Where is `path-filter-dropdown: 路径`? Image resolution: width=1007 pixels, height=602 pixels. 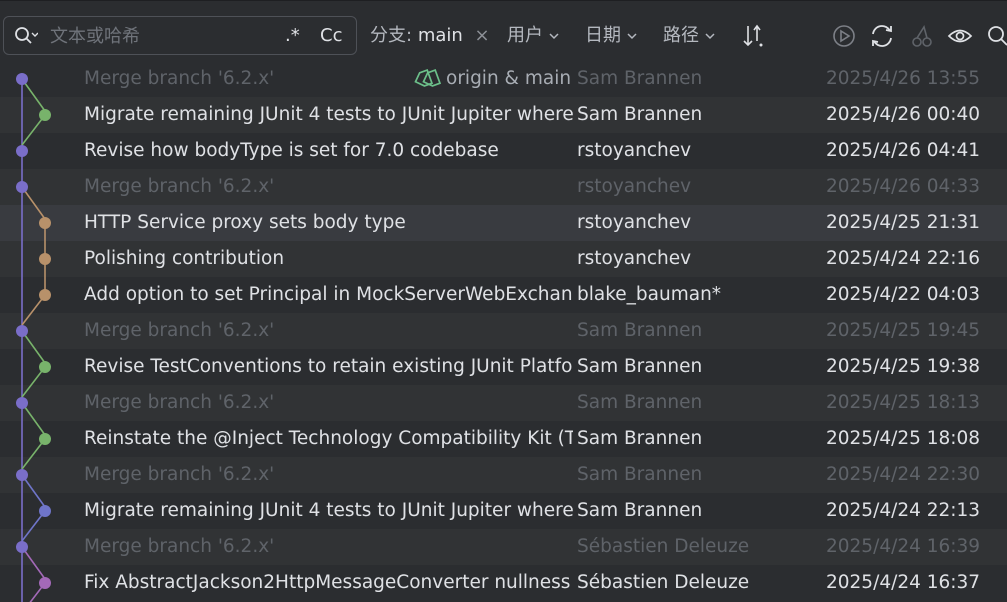 path-filter-dropdown: 路径 is located at coordinates (689, 36).